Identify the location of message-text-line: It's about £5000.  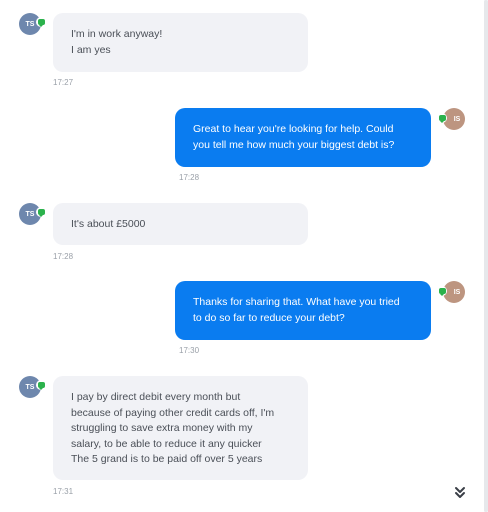
(108, 224).